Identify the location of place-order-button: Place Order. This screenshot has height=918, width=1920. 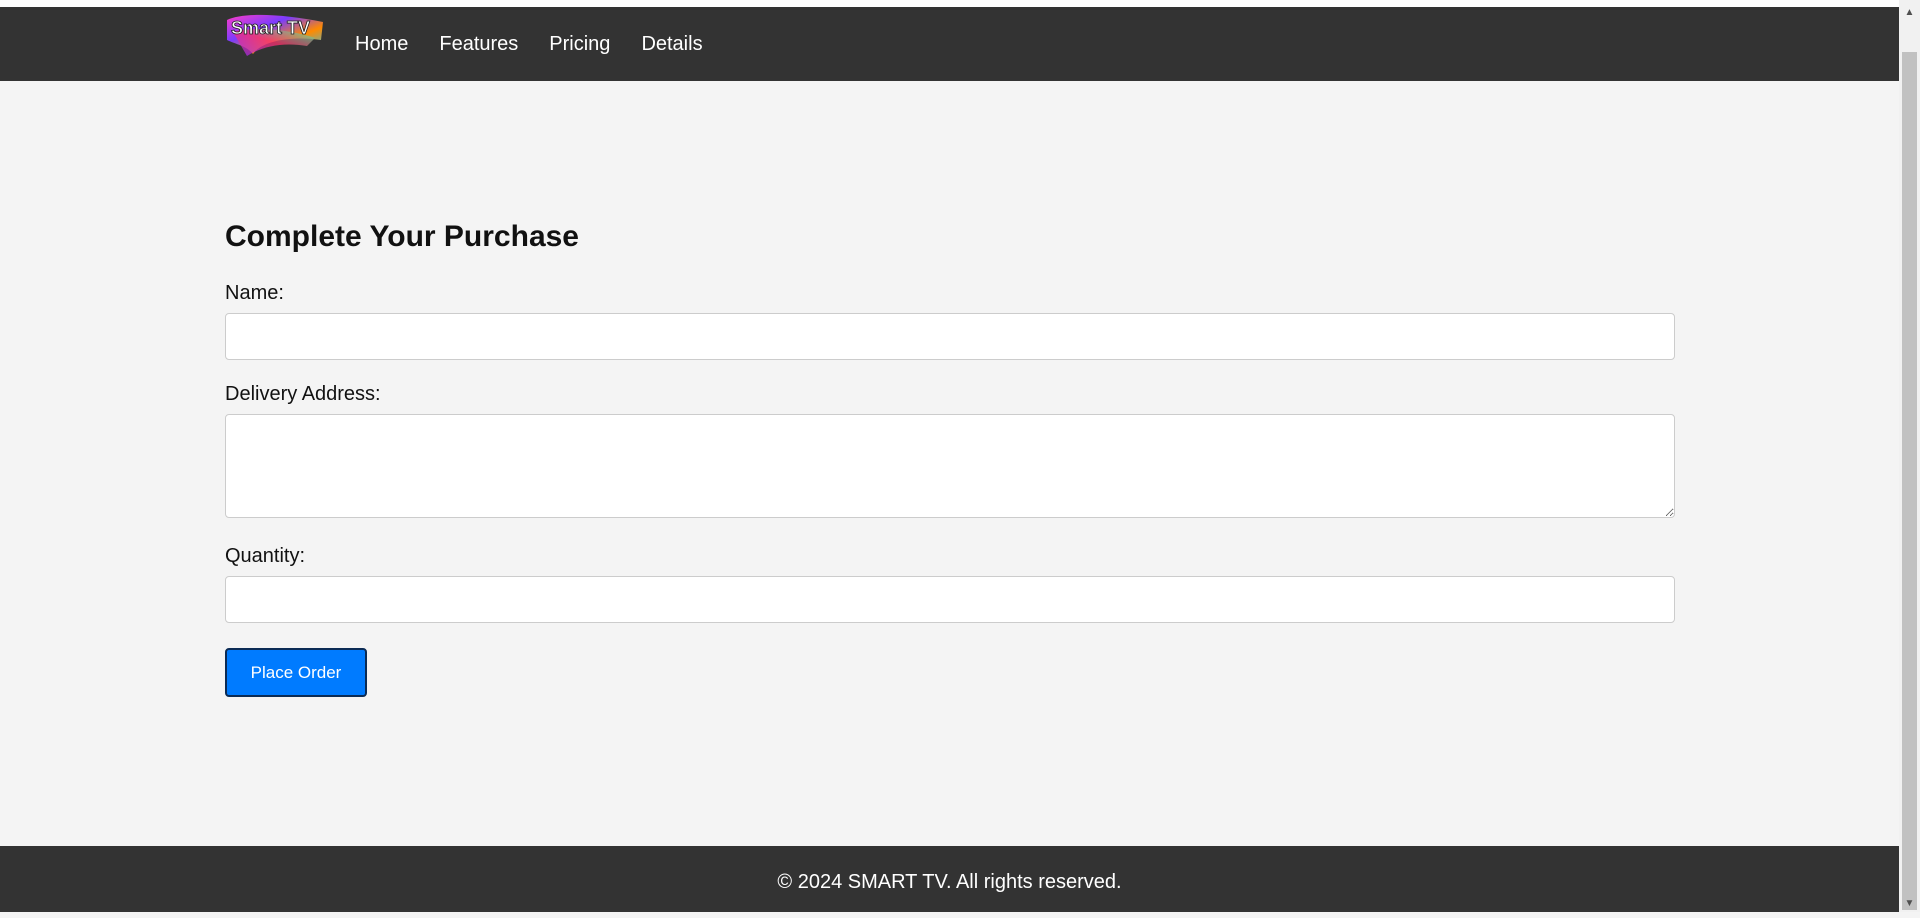
(296, 672).